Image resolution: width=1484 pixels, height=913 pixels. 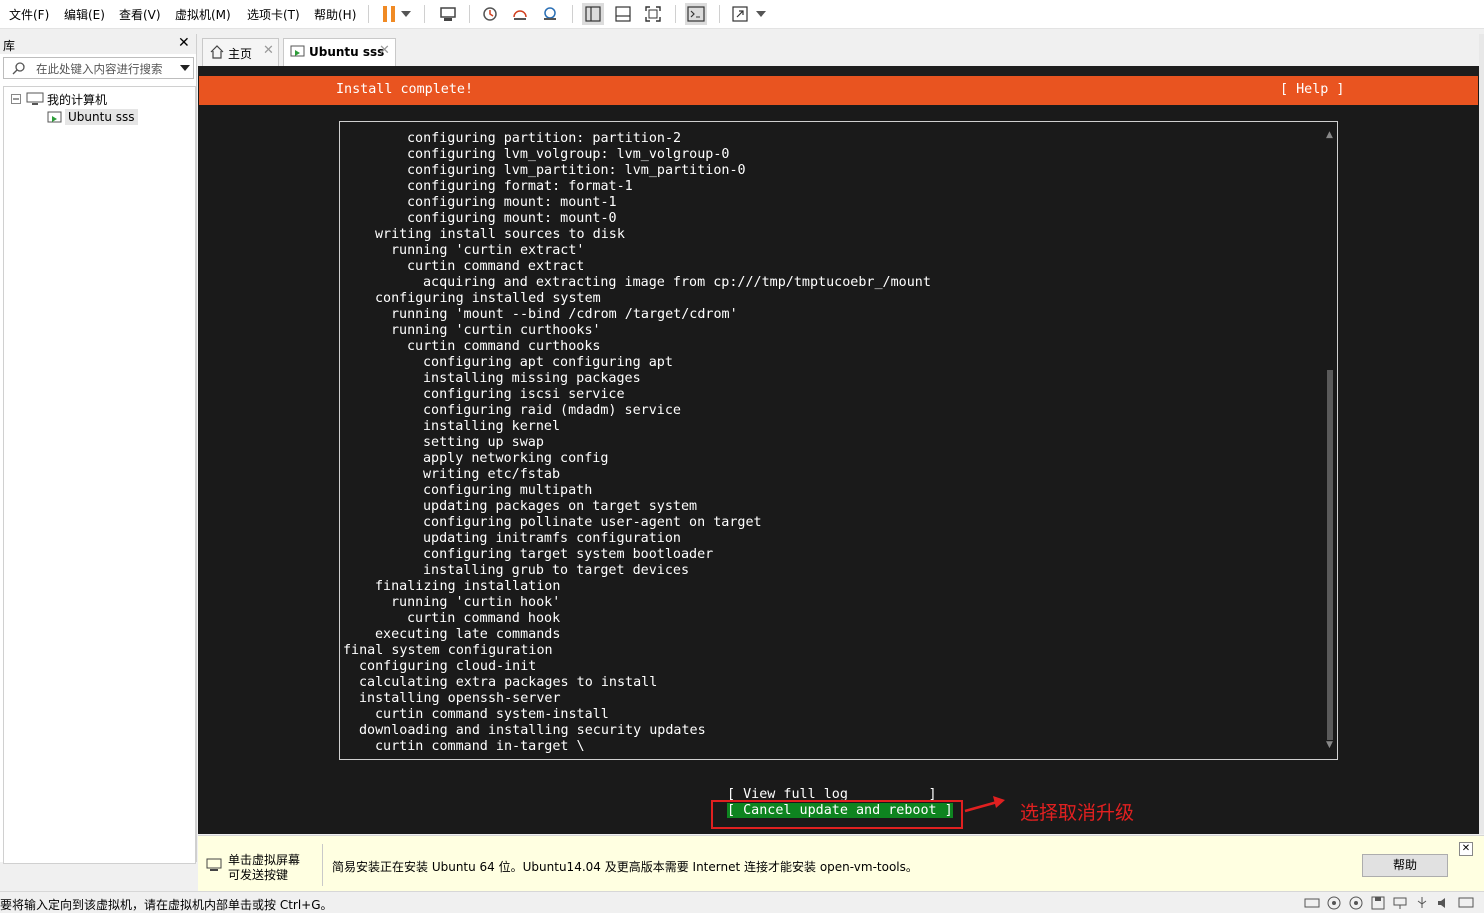 What do you see at coordinates (838, 90) in the screenshot?
I see `installer-title-bar: Install complete! [ Help ]` at bounding box center [838, 90].